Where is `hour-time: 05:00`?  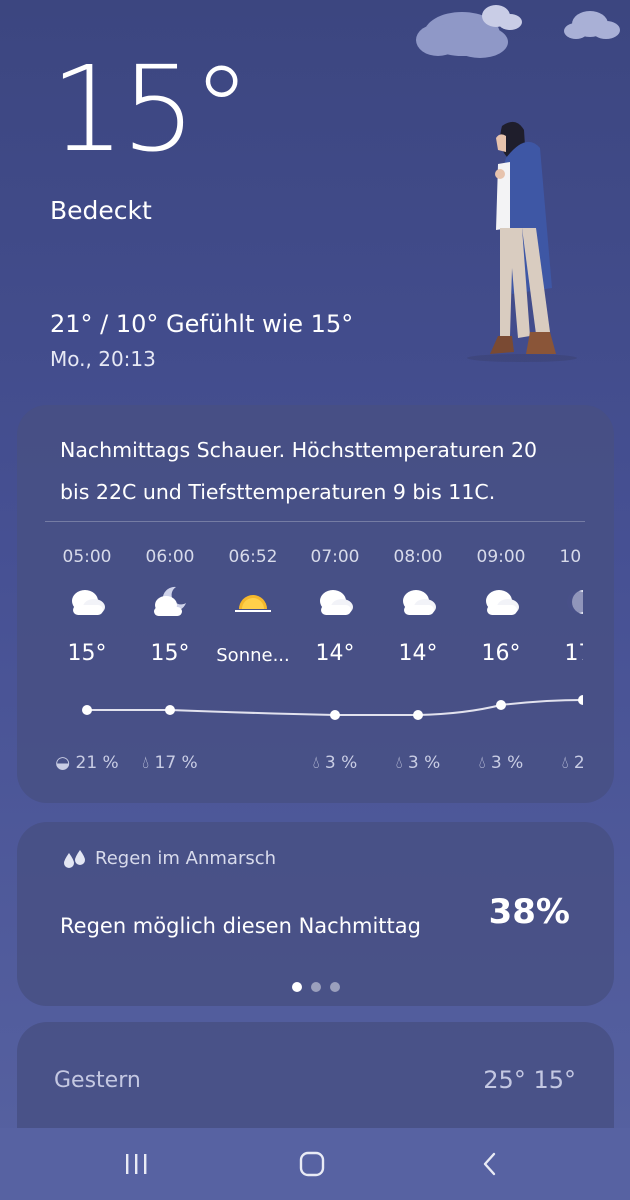
hour-time: 05:00 is located at coordinates (87, 557).